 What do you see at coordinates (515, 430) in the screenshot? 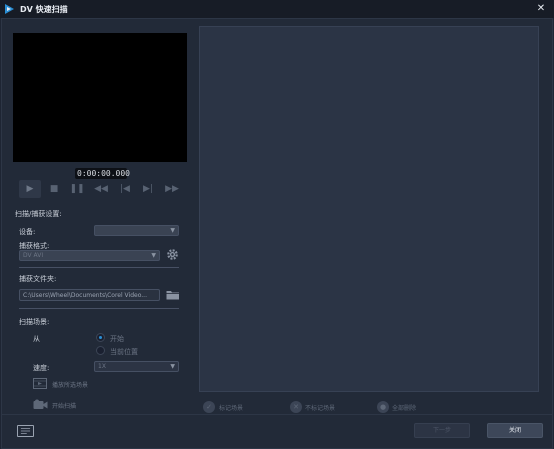
I see `close-button: 关闭` at bounding box center [515, 430].